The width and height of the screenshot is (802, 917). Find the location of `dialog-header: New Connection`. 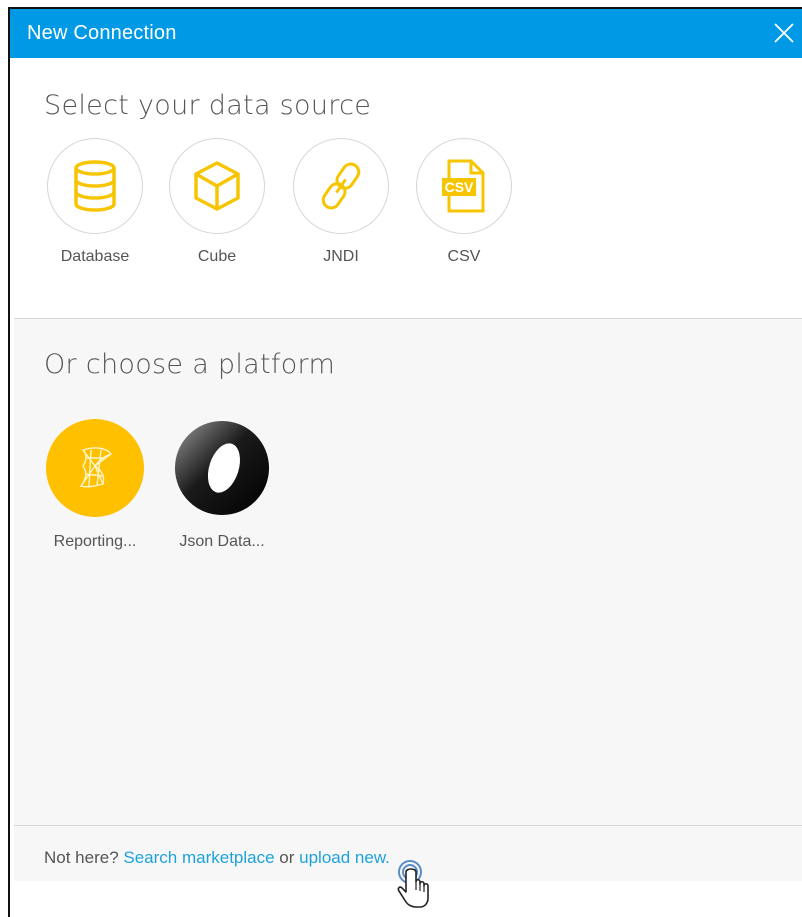

dialog-header: New Connection is located at coordinates (406, 33).